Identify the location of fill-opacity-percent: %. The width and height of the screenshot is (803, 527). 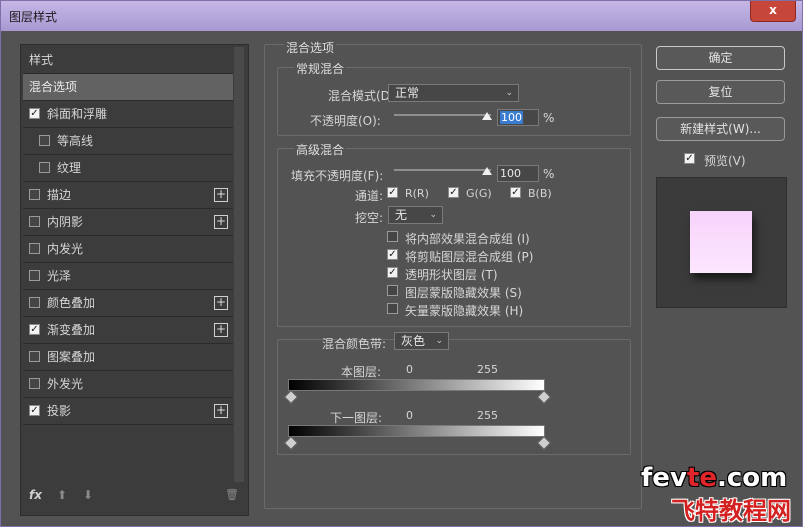
(549, 174).